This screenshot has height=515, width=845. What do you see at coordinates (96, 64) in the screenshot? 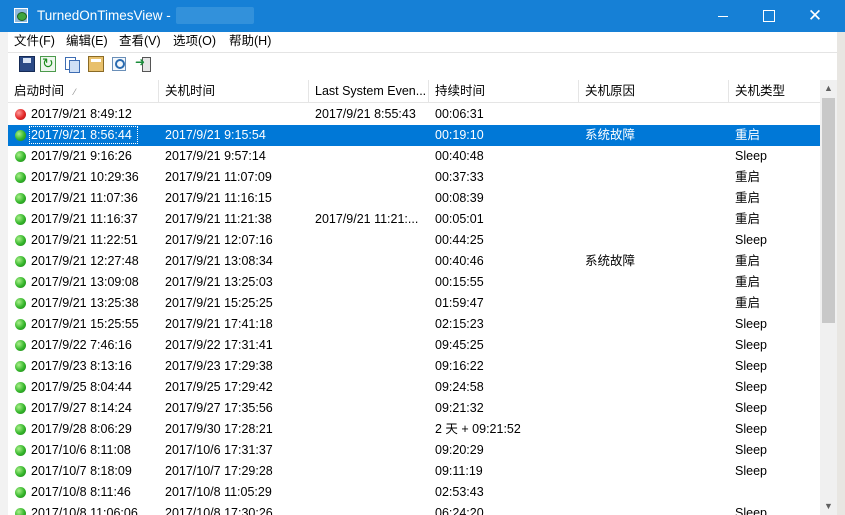
I see `properties-icon` at bounding box center [96, 64].